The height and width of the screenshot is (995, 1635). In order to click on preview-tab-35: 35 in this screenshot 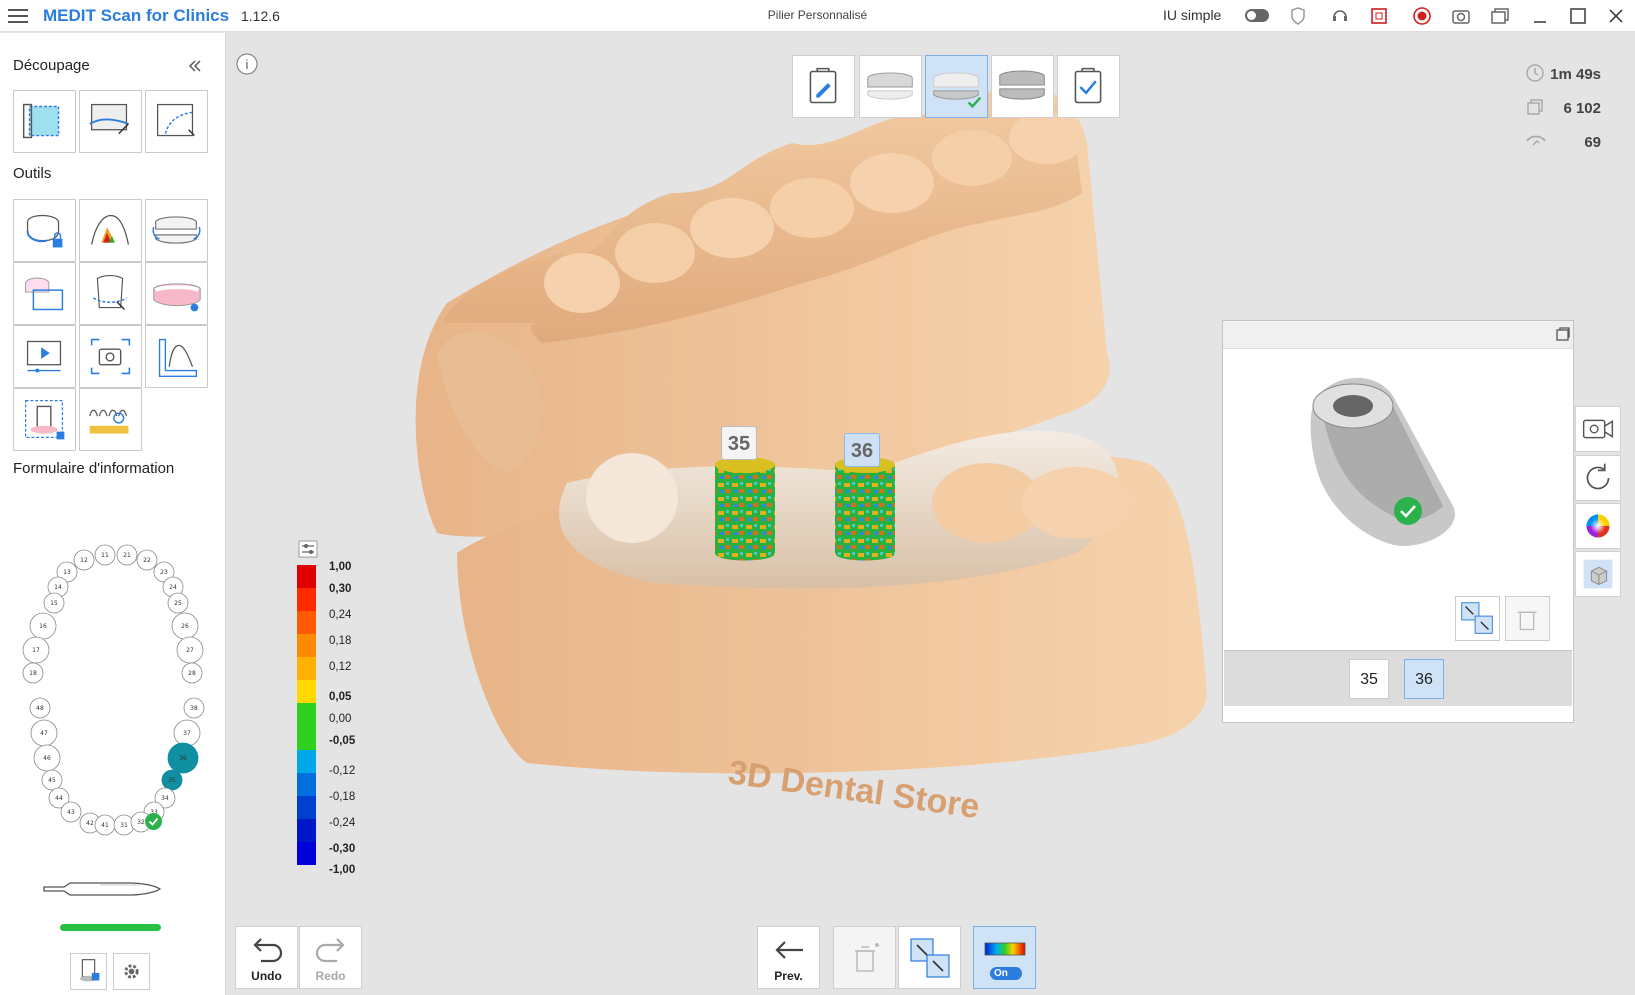, I will do `click(1369, 679)`.